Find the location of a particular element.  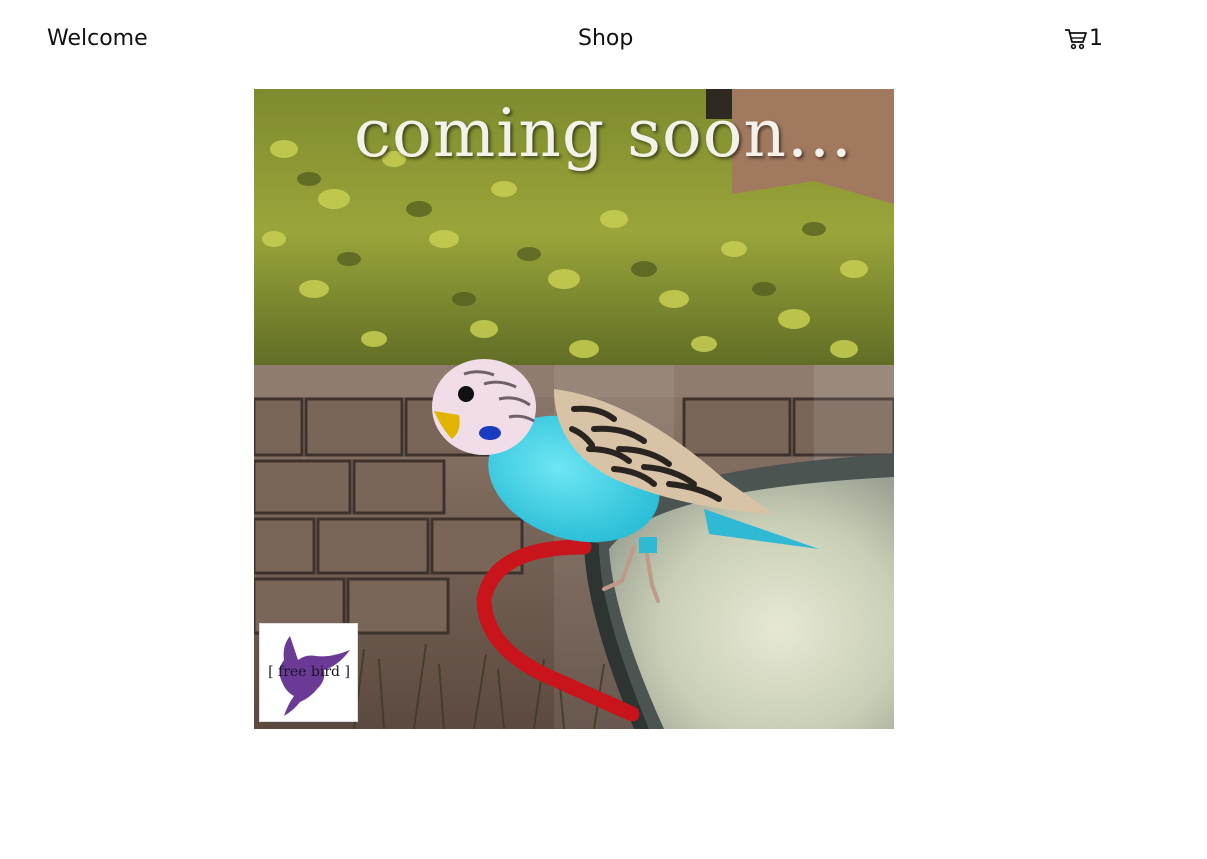

top-navigation: Welcome Shop 1 is located at coordinates (603, 41).